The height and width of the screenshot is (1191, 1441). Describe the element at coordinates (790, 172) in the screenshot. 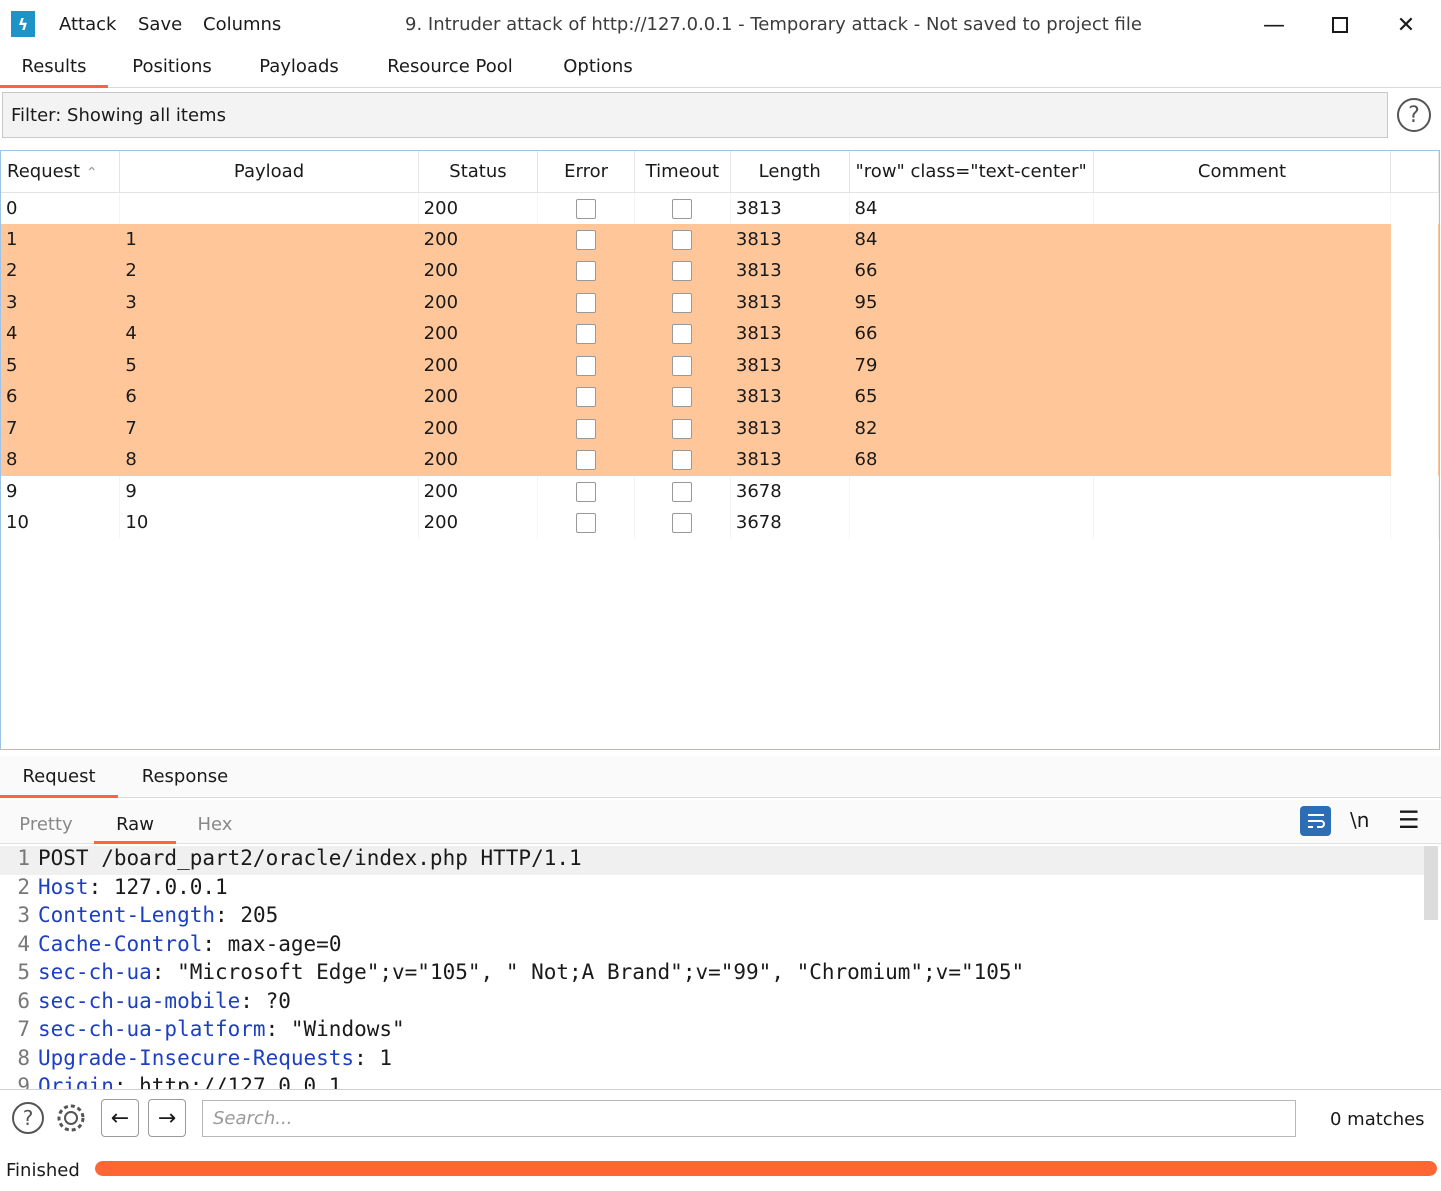

I see `column-header-length: Length` at that location.